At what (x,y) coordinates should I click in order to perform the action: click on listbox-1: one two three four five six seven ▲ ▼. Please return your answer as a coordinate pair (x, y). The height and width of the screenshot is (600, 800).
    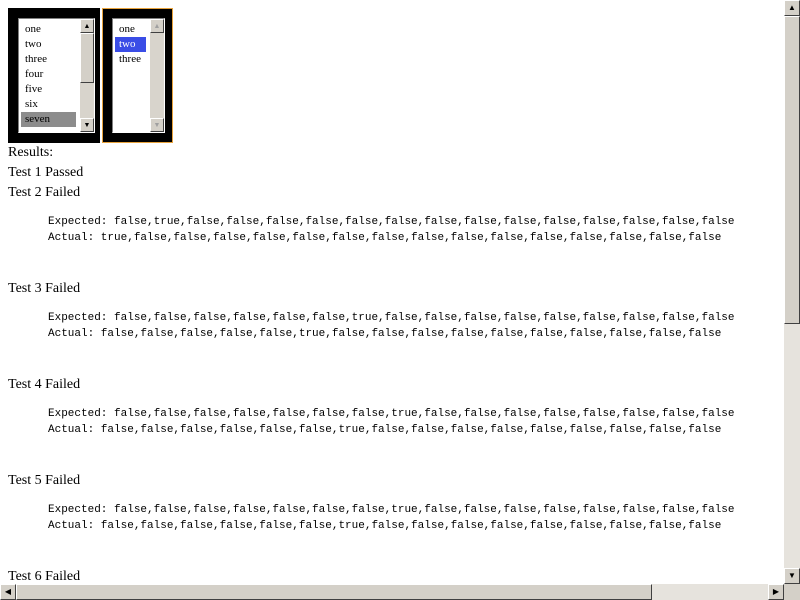
    Looking at the image, I should click on (54, 75).